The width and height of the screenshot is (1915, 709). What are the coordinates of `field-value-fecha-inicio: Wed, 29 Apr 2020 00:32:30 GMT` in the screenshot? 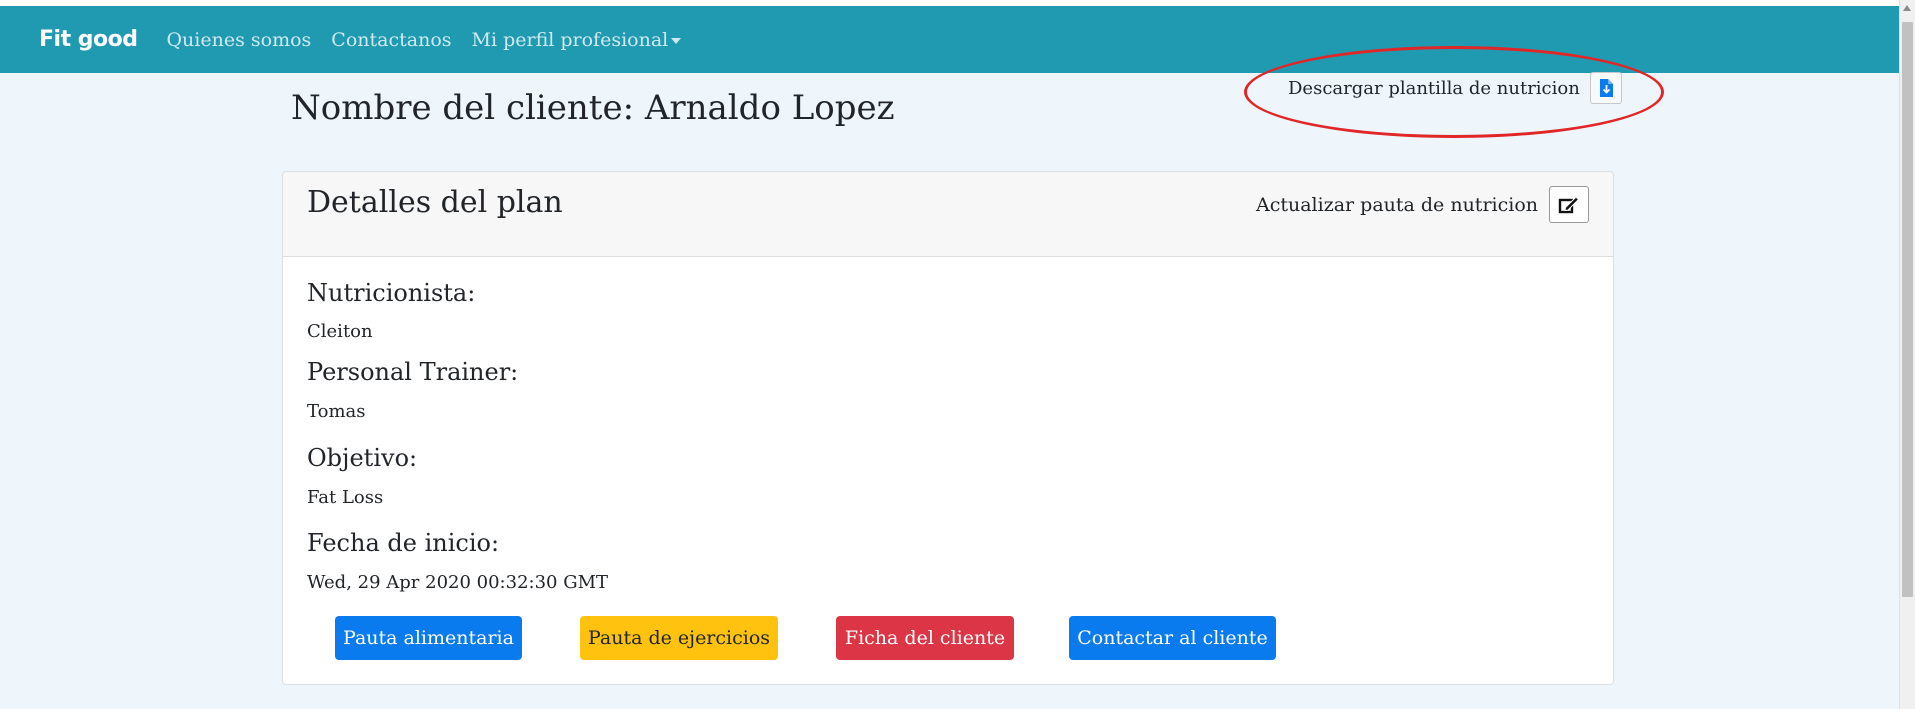 It's located at (458, 582).